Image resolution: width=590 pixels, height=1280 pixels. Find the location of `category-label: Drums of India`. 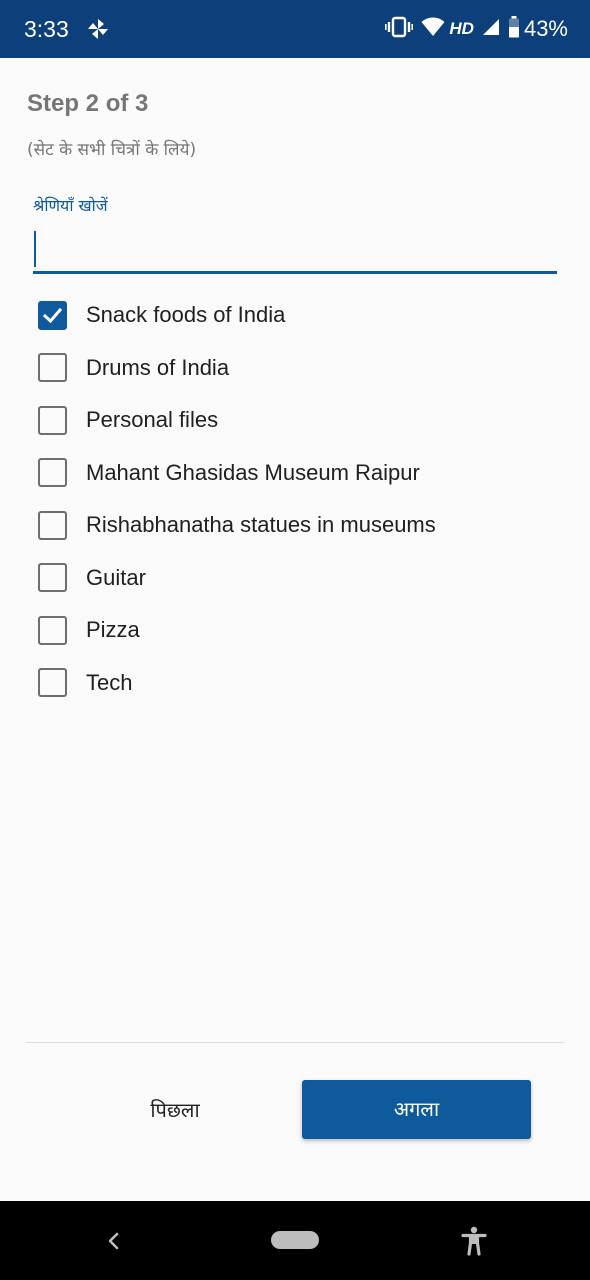

category-label: Drums of India is located at coordinates (158, 367).